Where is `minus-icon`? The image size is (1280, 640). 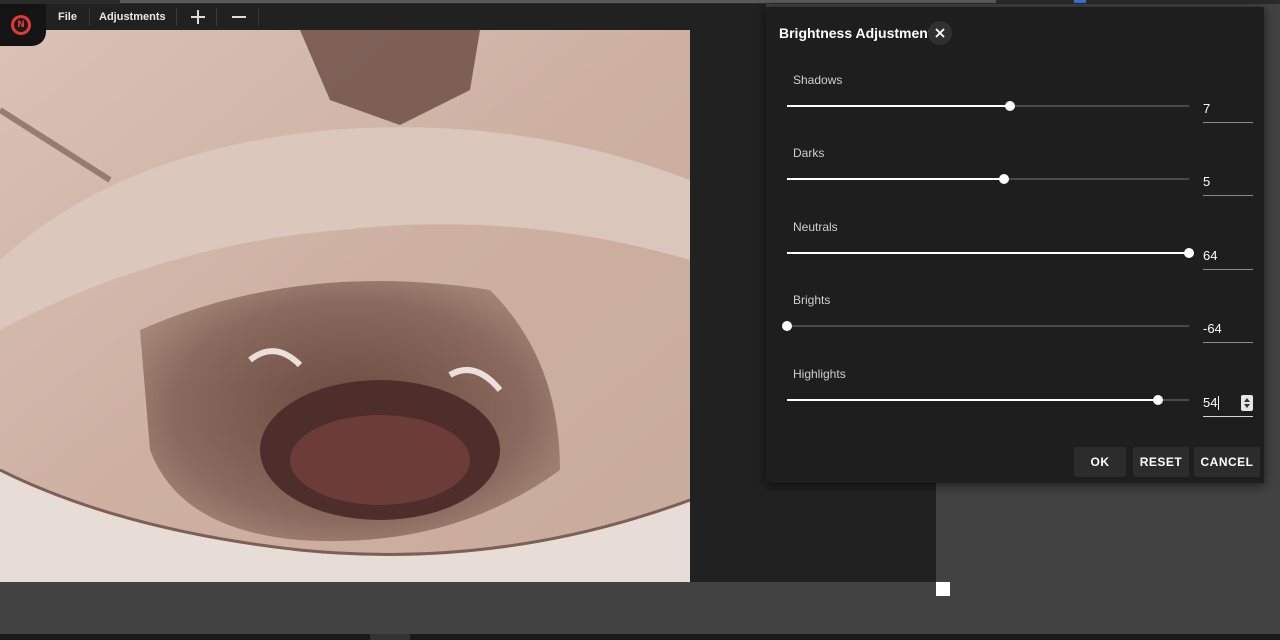 minus-icon is located at coordinates (239, 17).